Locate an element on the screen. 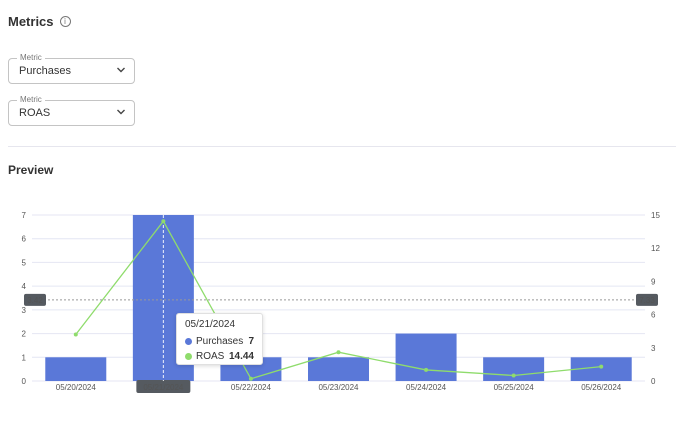 The height and width of the screenshot is (424, 688). purchases-legend-dot is located at coordinates (188, 341).